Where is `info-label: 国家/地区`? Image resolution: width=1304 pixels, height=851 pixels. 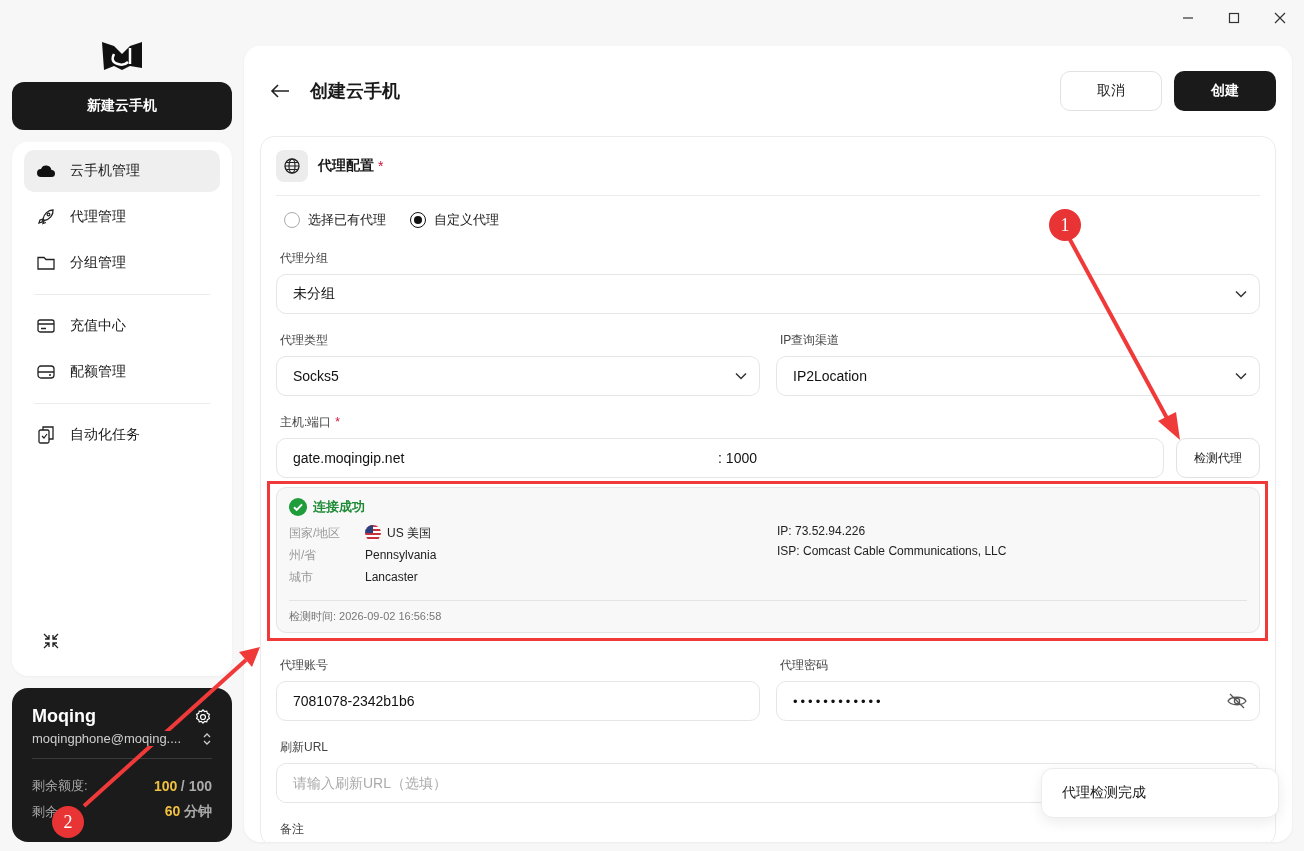 info-label: 国家/地区 is located at coordinates (315, 533).